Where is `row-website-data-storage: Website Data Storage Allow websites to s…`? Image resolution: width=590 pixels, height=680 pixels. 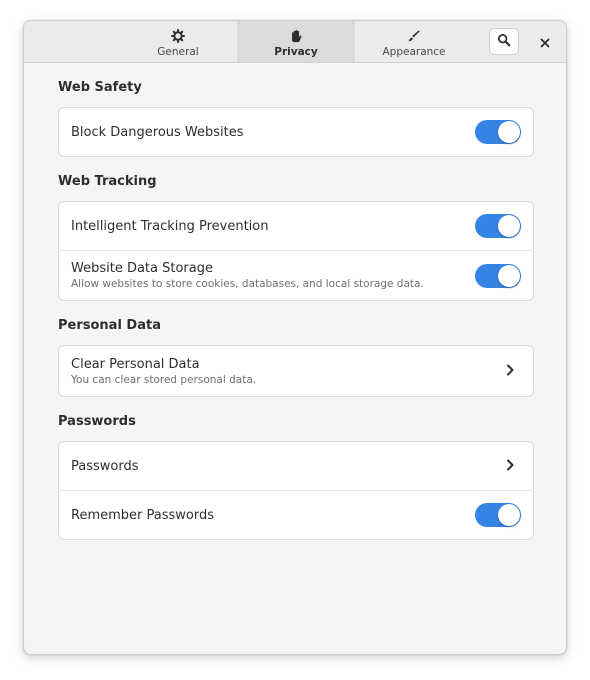 row-website-data-storage: Website Data Storage Allow websites to s… is located at coordinates (296, 275).